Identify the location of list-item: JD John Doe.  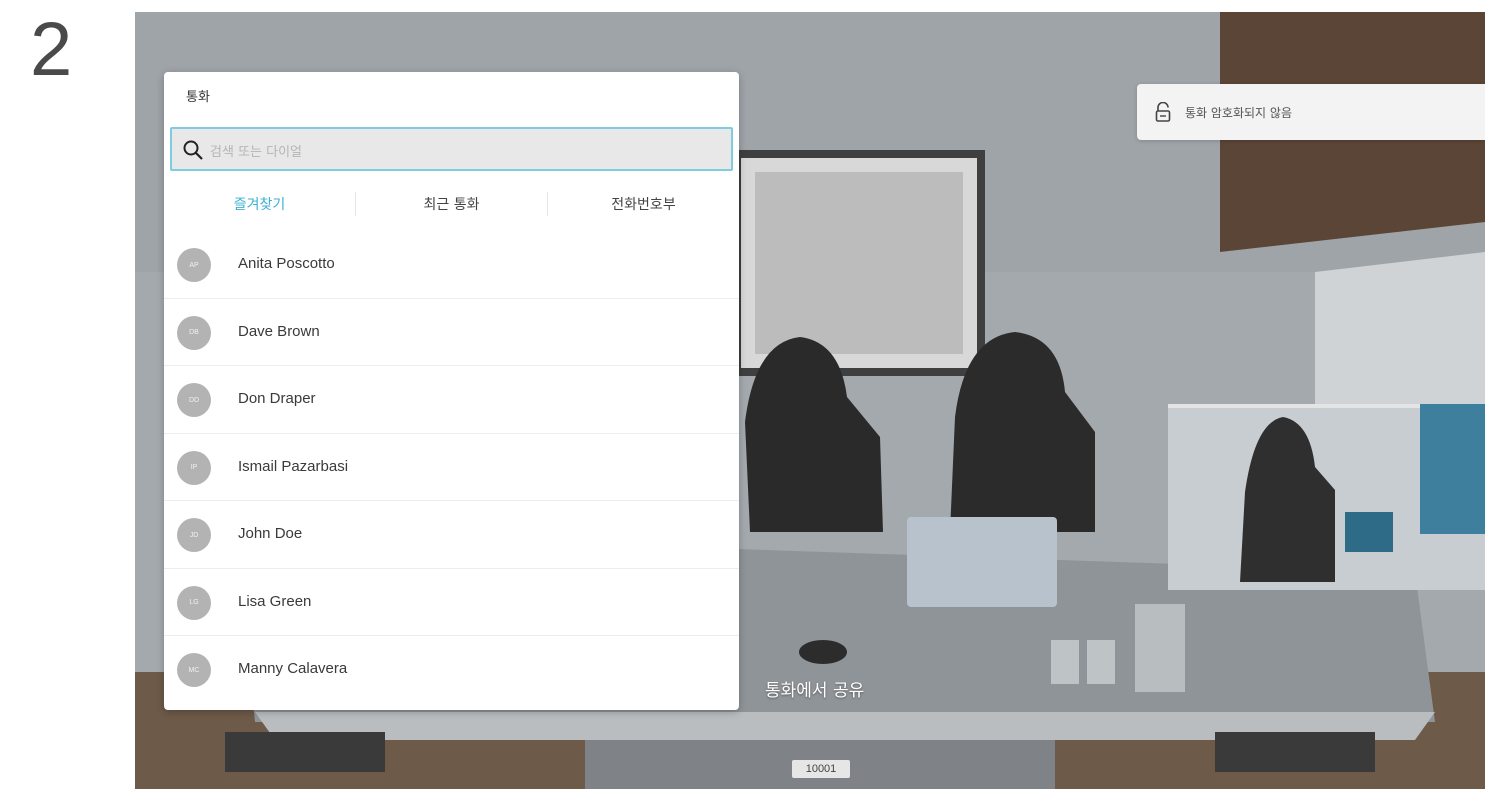
(451, 535).